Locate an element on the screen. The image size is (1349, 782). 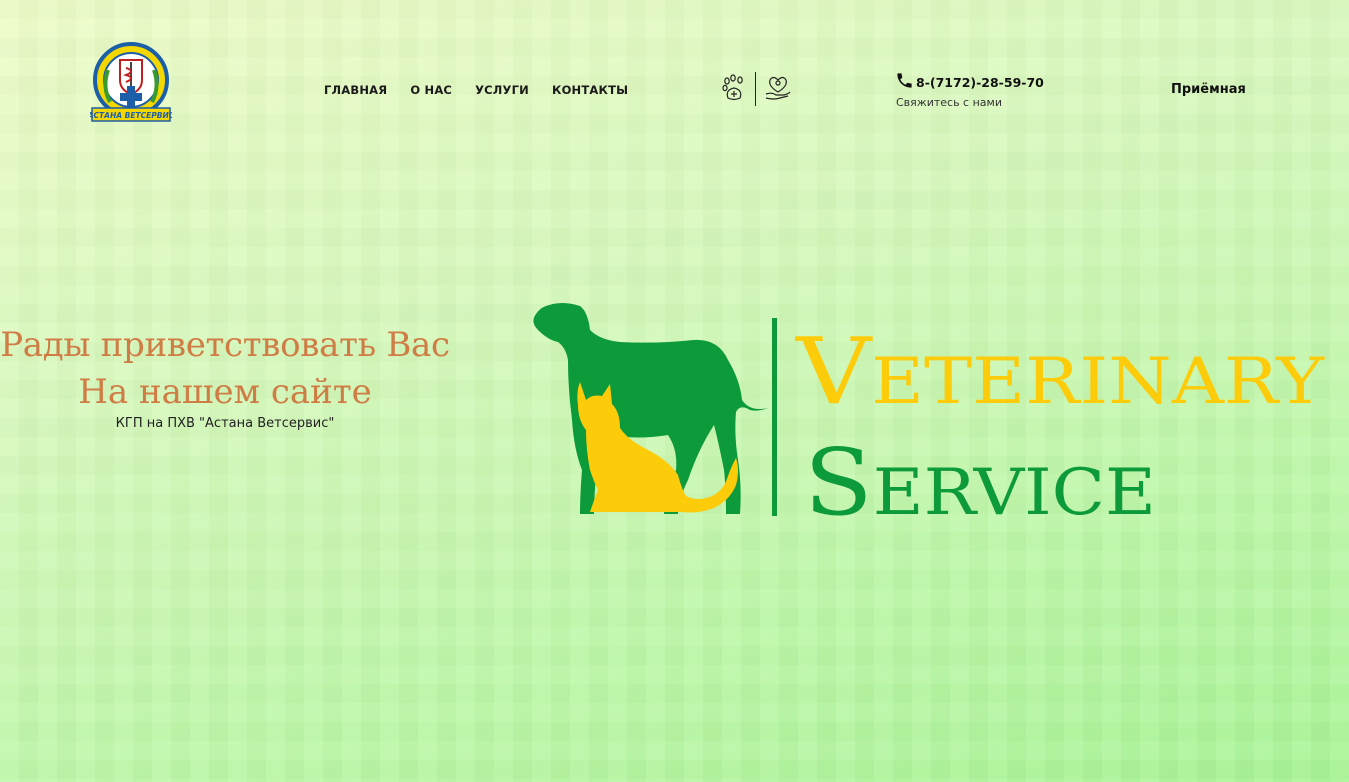
hero-subtitle: КГП на ПХВ "Астана Ветсервис" is located at coordinates (225, 423).